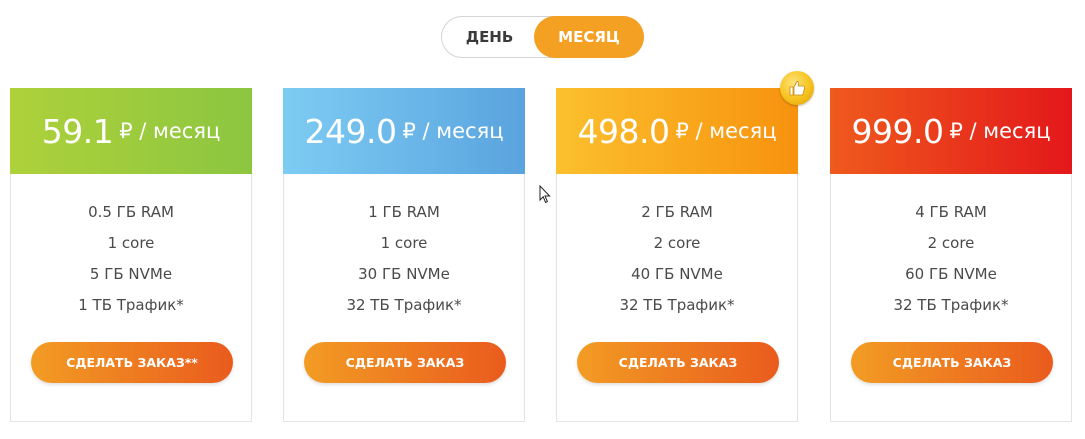 Image resolution: width=1085 pixels, height=439 pixels. I want to click on thumbs-up-icon, so click(797, 88).